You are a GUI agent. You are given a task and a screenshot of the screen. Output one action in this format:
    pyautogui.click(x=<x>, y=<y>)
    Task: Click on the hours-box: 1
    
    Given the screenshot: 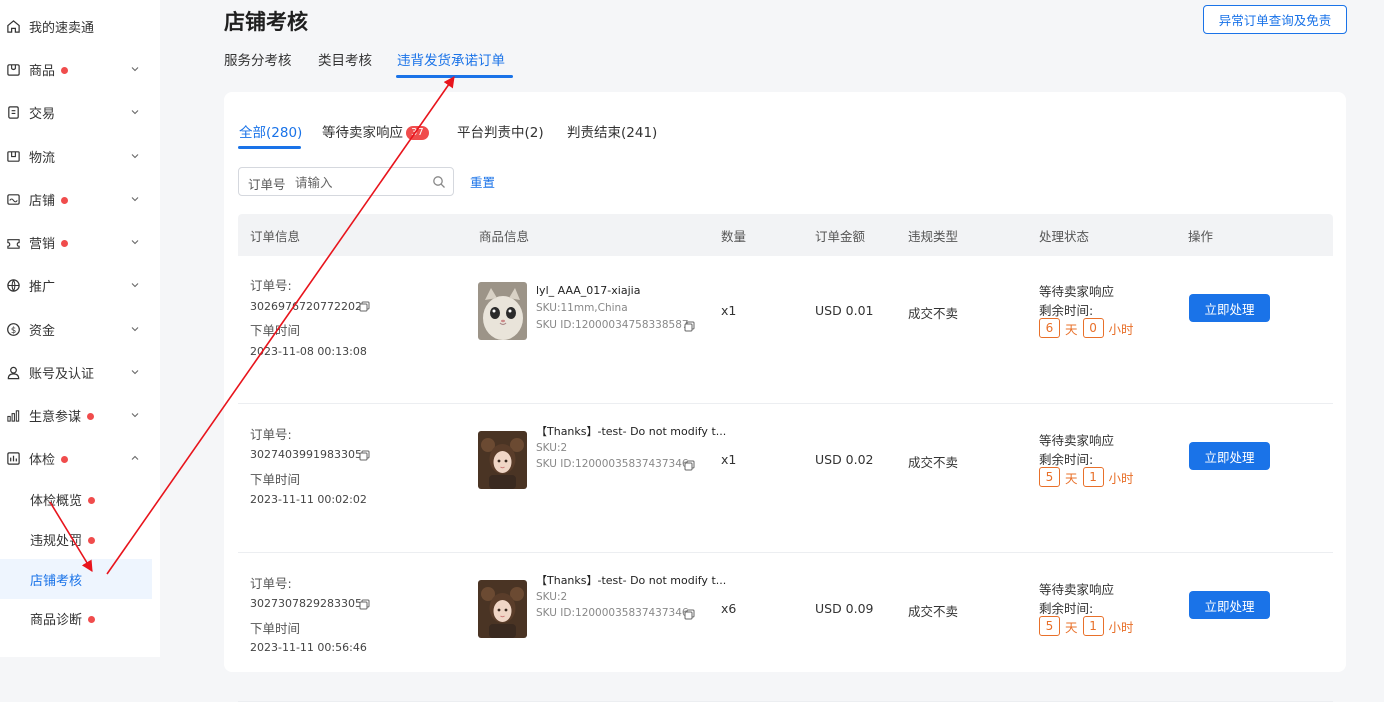 What is the action you would take?
    pyautogui.click(x=1093, y=477)
    